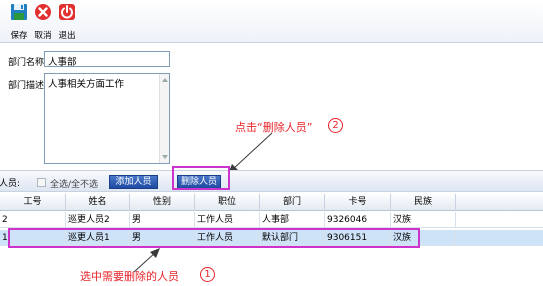 This screenshot has width=543, height=286. I want to click on selected-row-highlight, so click(214, 238).